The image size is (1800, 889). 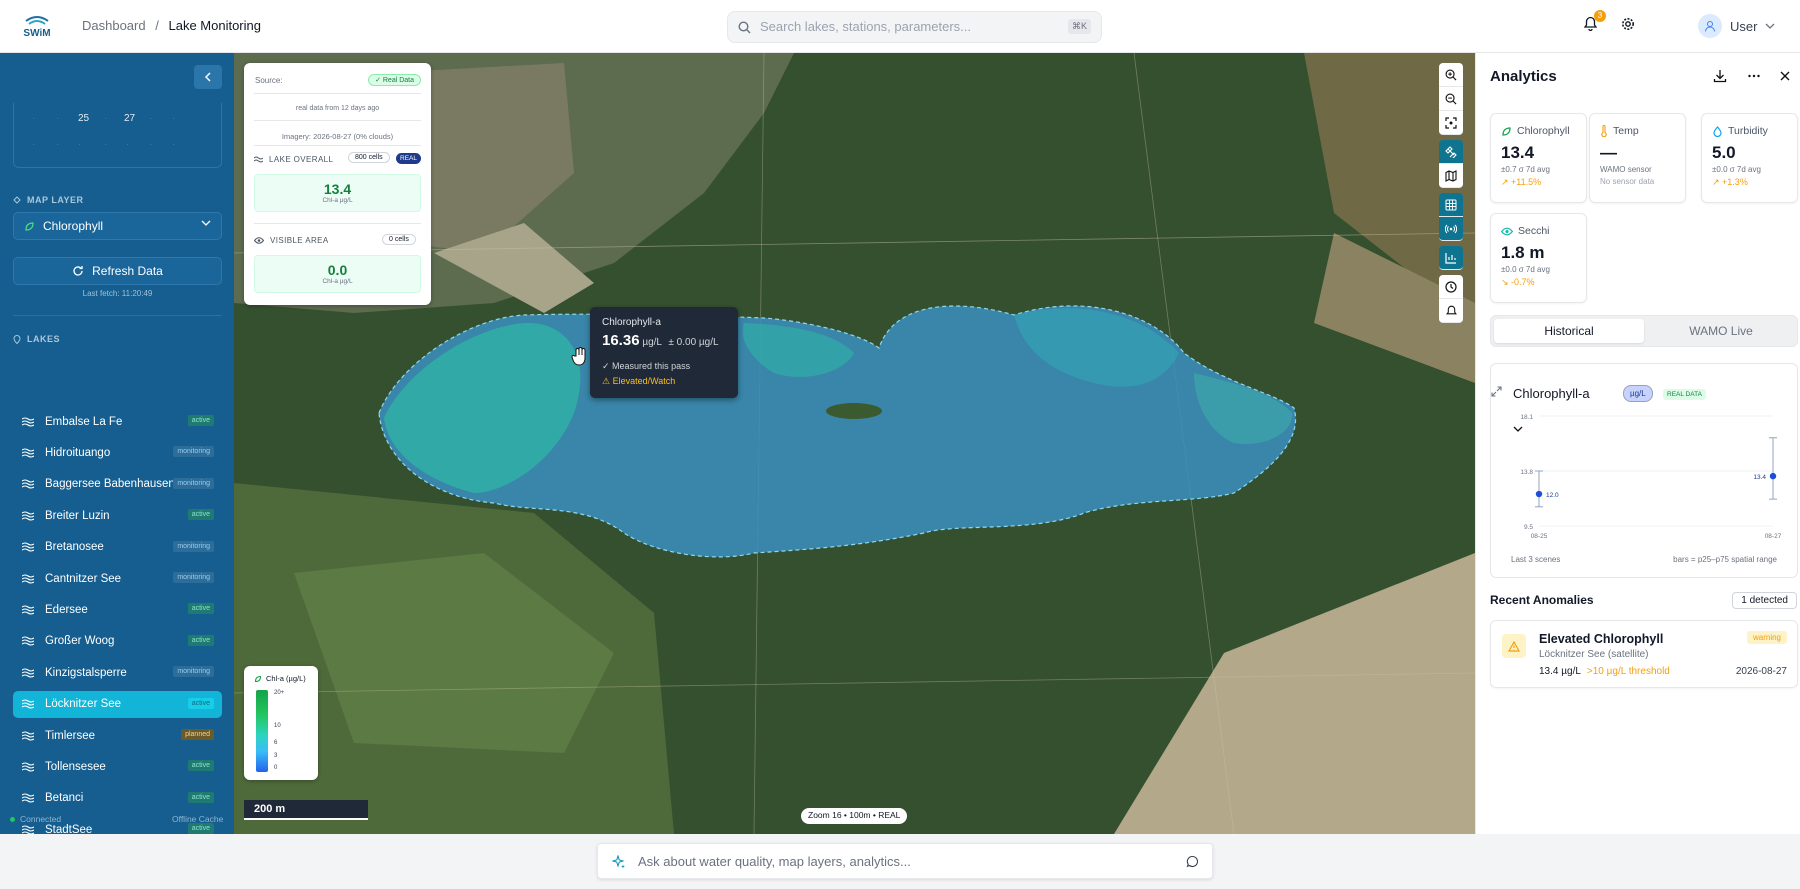 I want to click on imagery-date: Imagery: 2026-08-27 (0% clouds), so click(x=337, y=136).